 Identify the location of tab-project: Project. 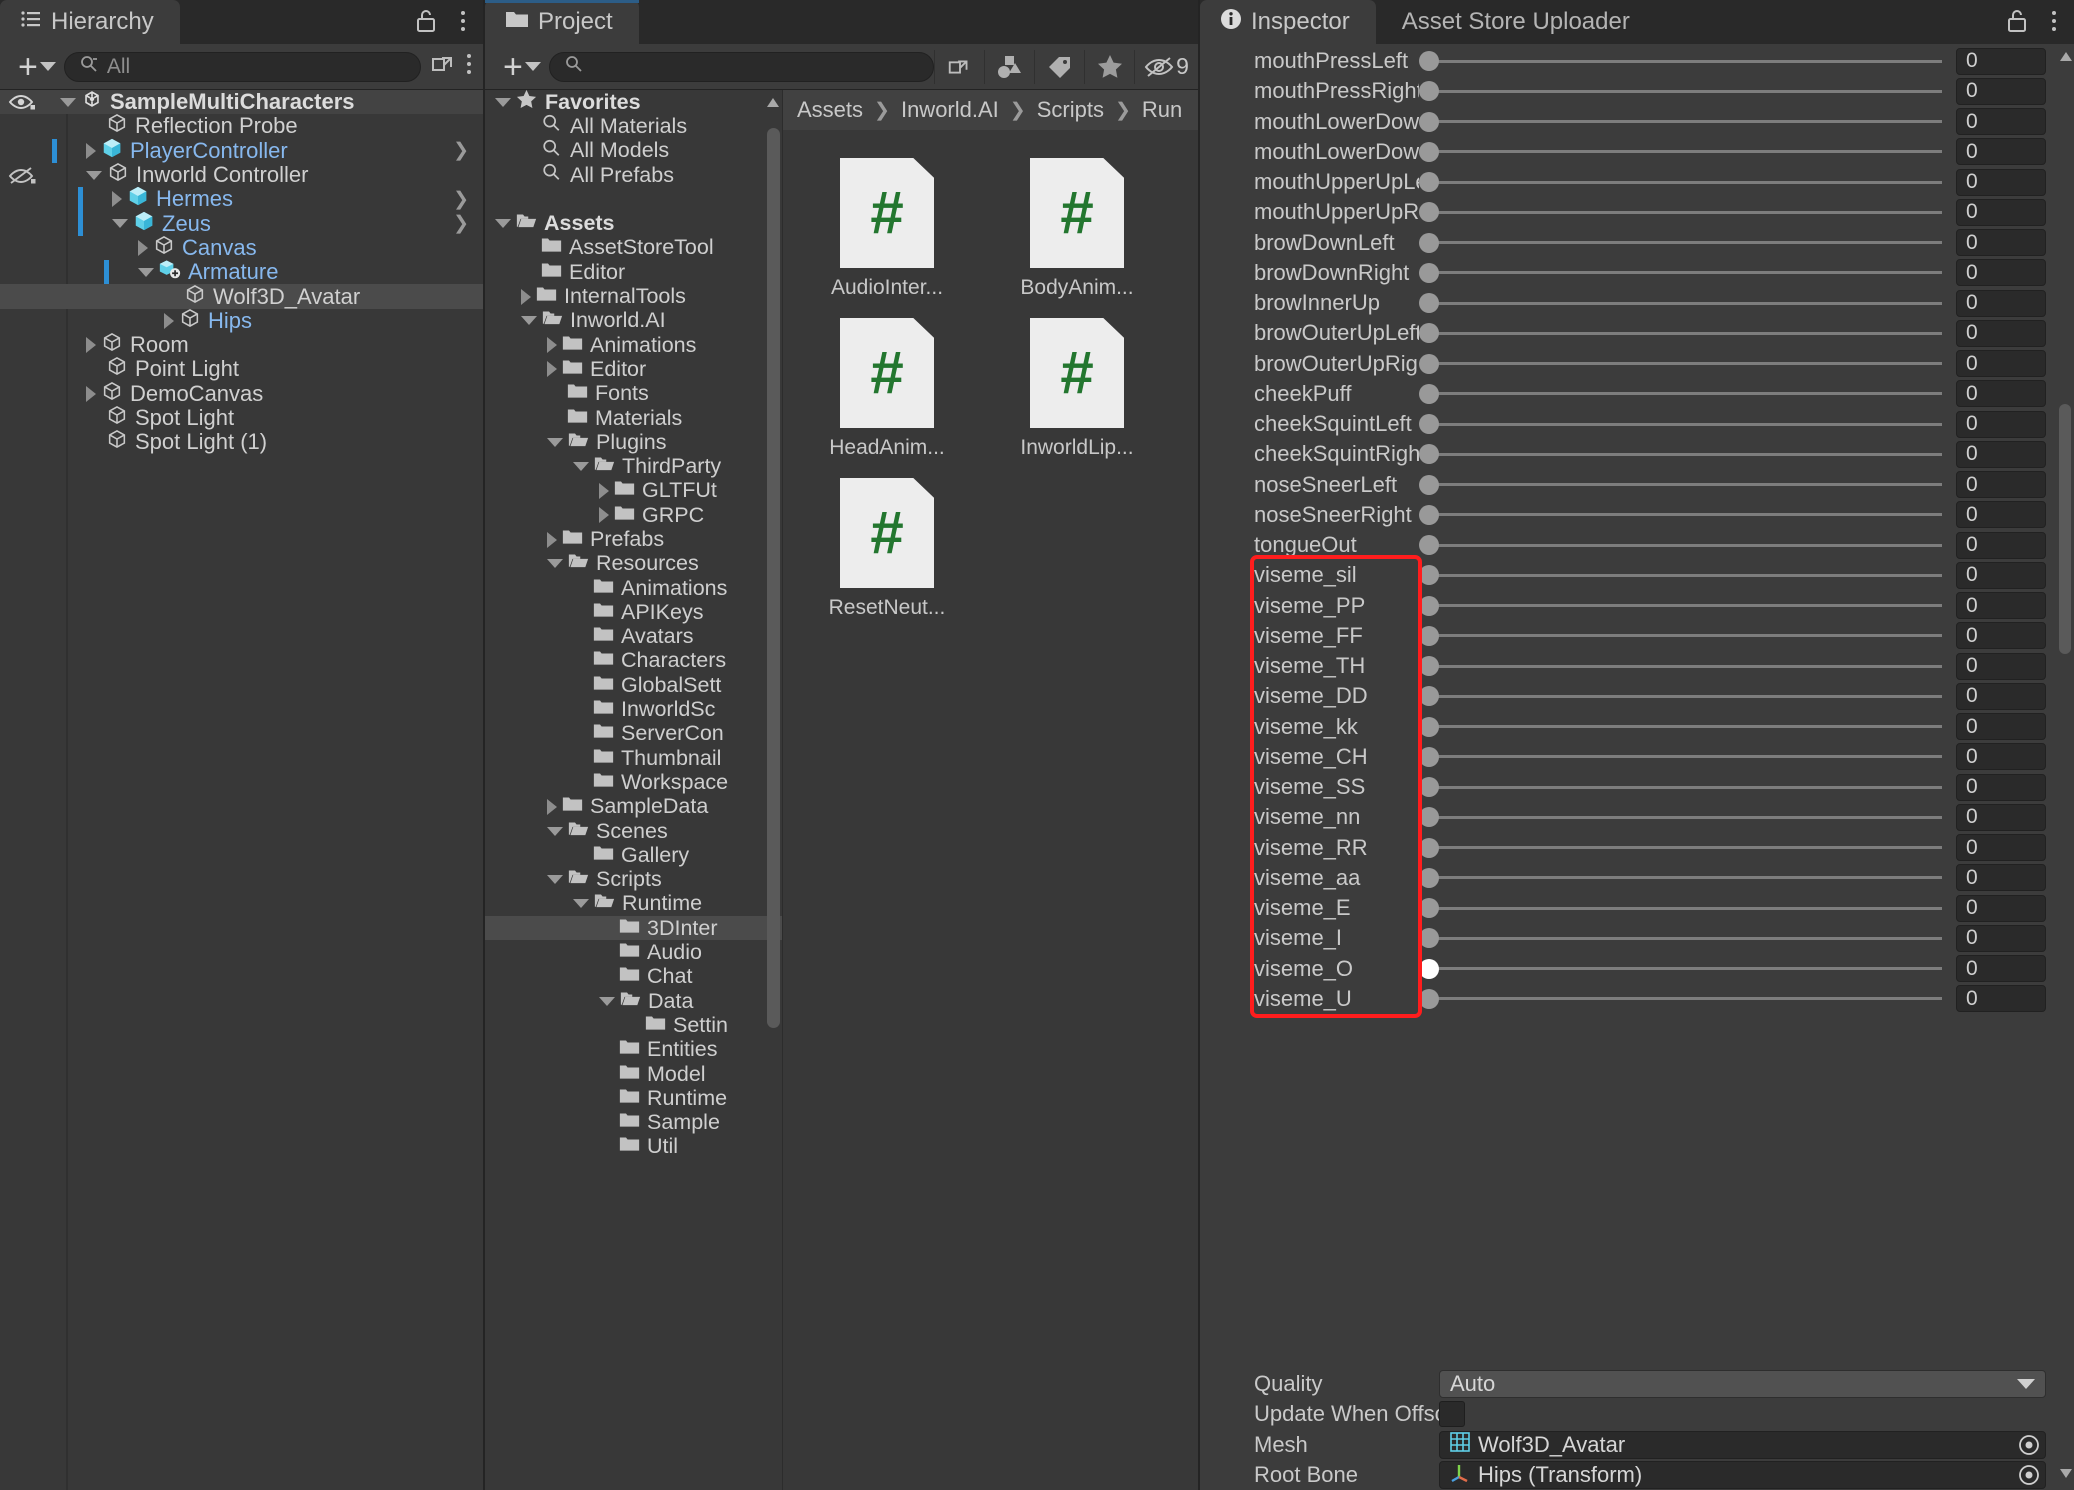
(562, 22).